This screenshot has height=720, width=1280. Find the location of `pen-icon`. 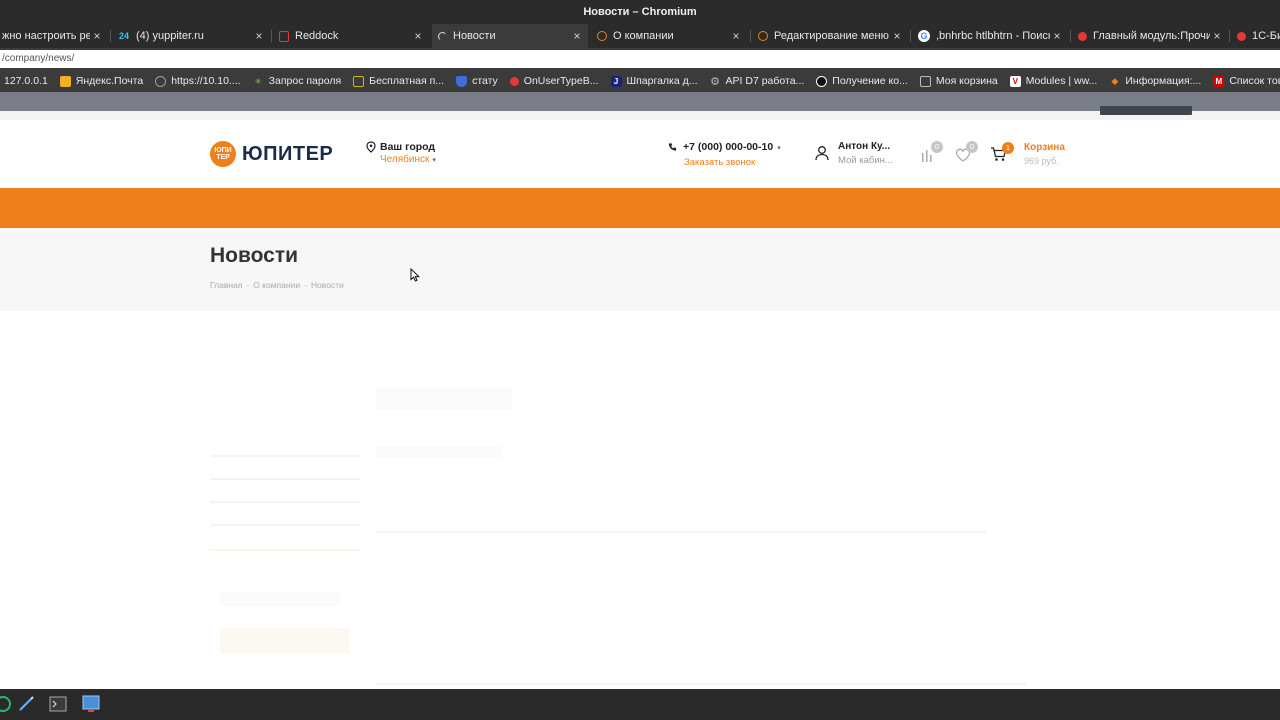

pen-icon is located at coordinates (26, 704).